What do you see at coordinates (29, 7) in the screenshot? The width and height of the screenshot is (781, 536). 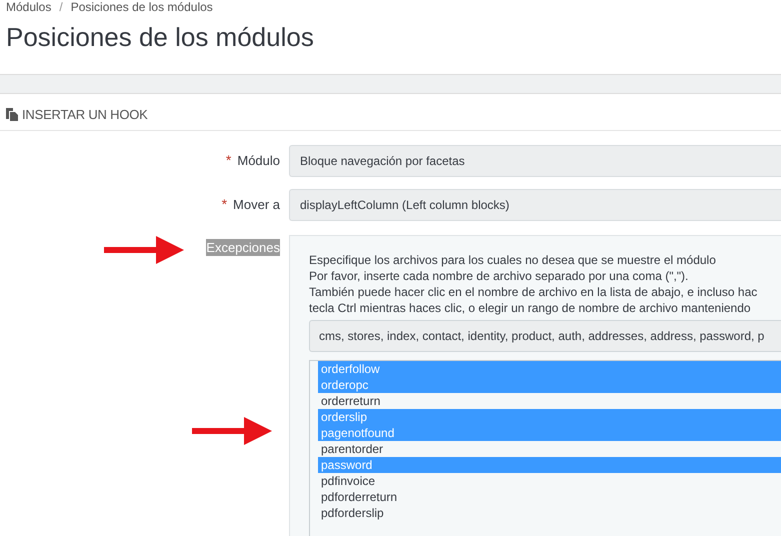 I see `breadcrumb-link: Módulos` at bounding box center [29, 7].